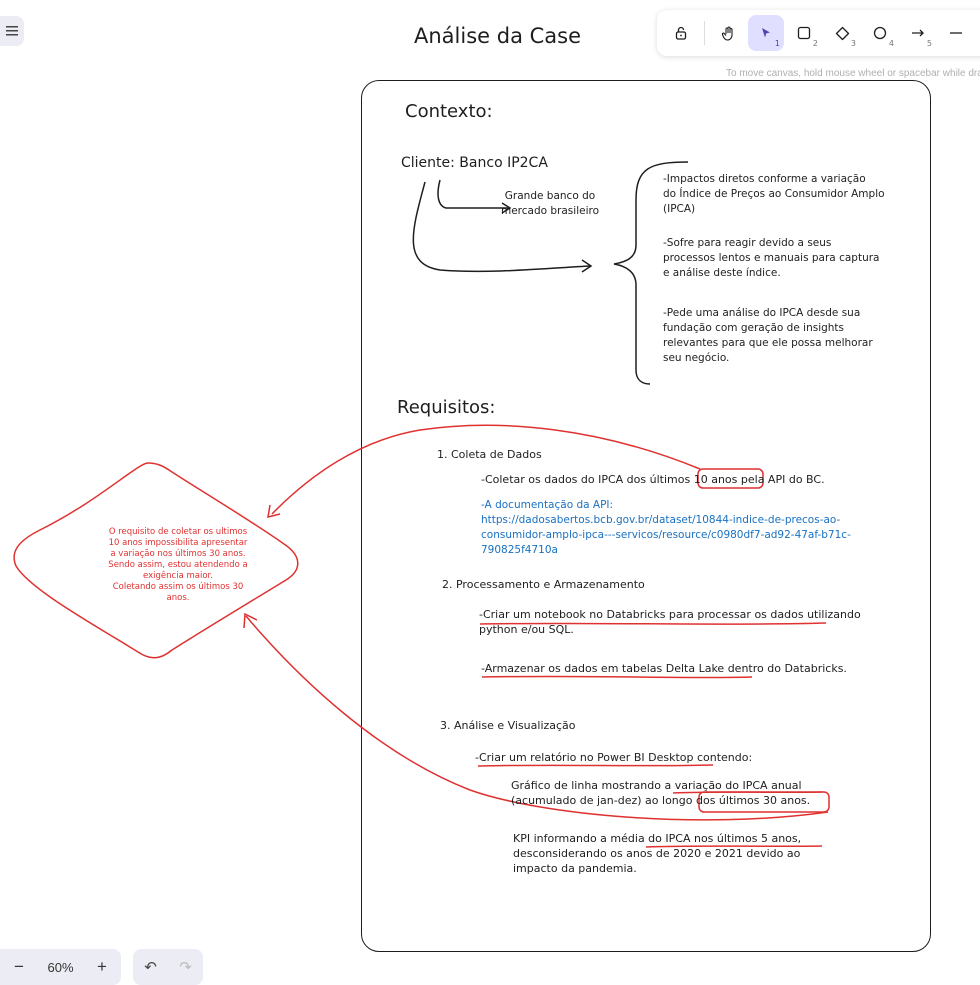 This screenshot has width=980, height=985. I want to click on text-line: e análise deste índice., so click(722, 273).